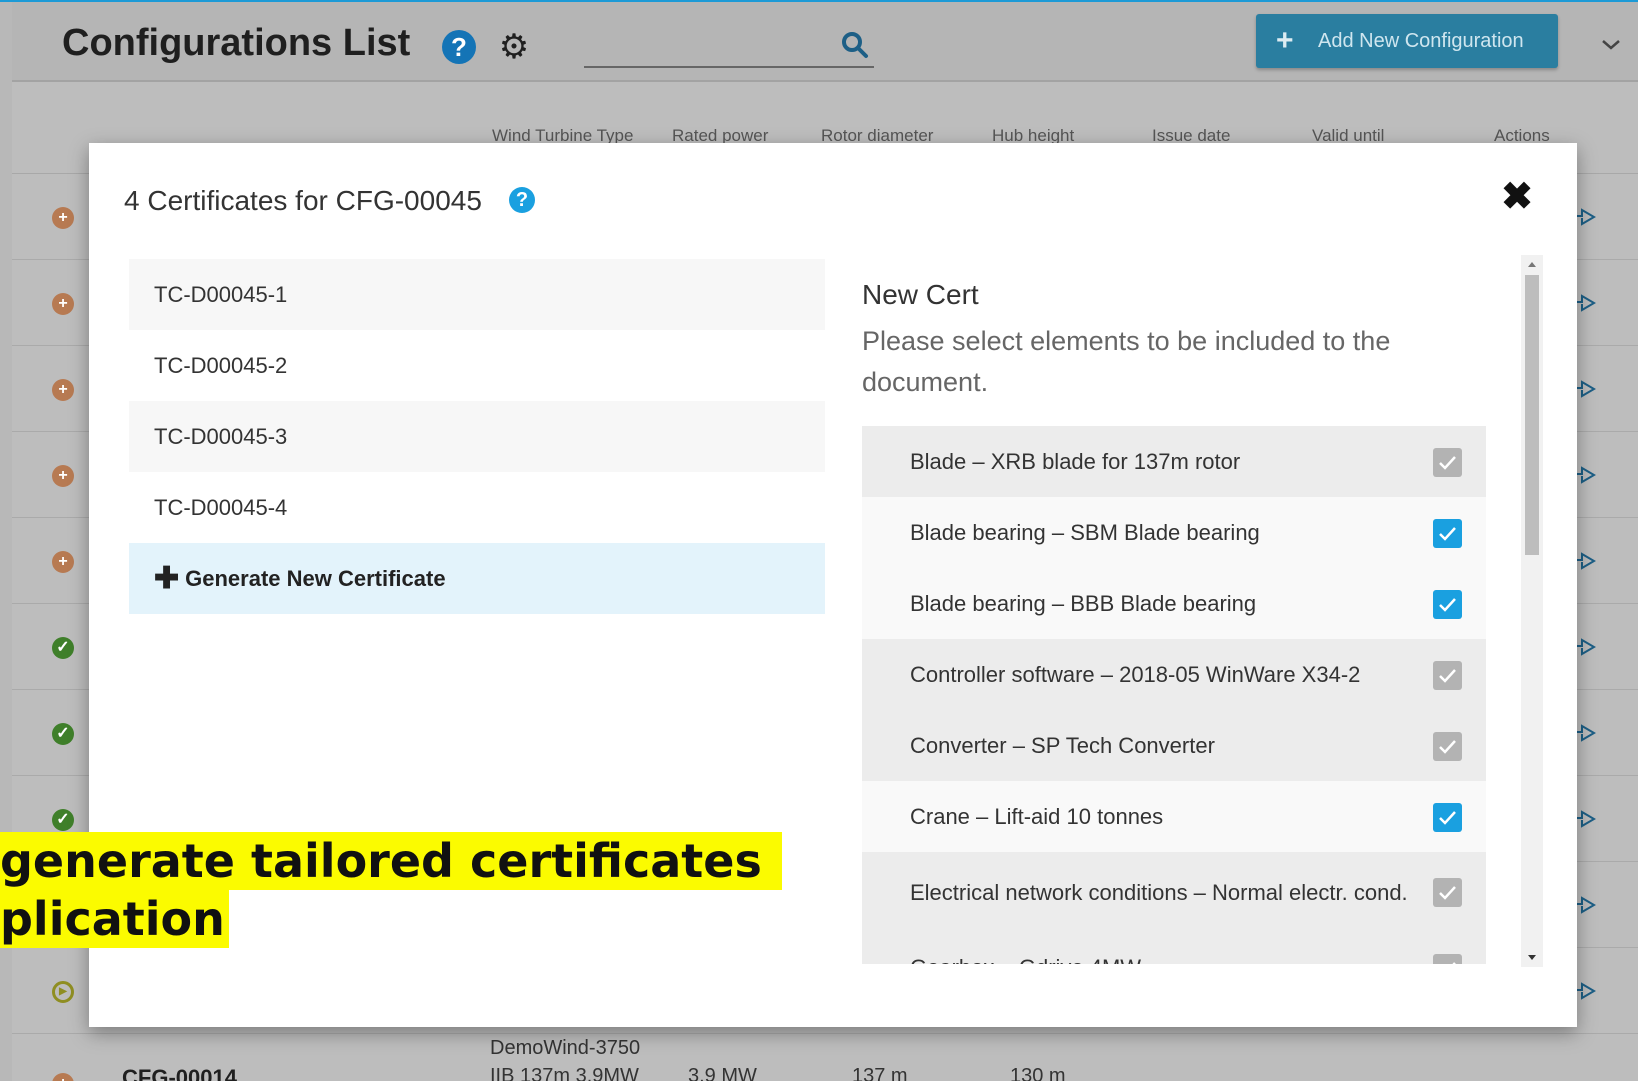 This screenshot has height=1081, width=1638. What do you see at coordinates (1037, 816) in the screenshot?
I see `element-label: Crane – Lift-aid 10 tonnes` at bounding box center [1037, 816].